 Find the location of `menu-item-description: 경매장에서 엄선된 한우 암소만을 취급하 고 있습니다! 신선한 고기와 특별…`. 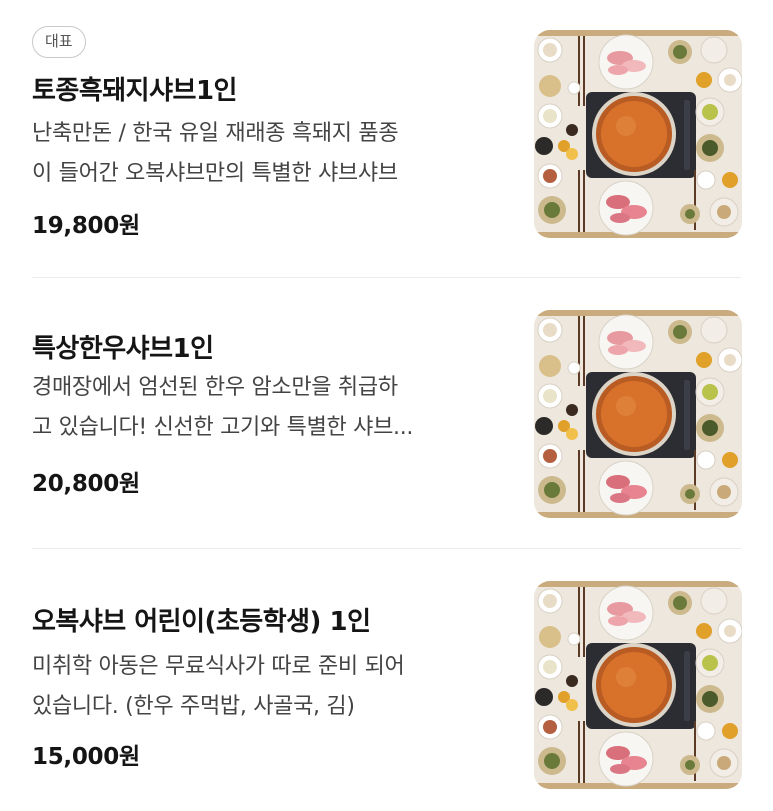

menu-item-description: 경매장에서 엄선된 한우 암소만을 취급하 고 있습니다! 신선한 고기와 특별… is located at coordinates (267, 408).